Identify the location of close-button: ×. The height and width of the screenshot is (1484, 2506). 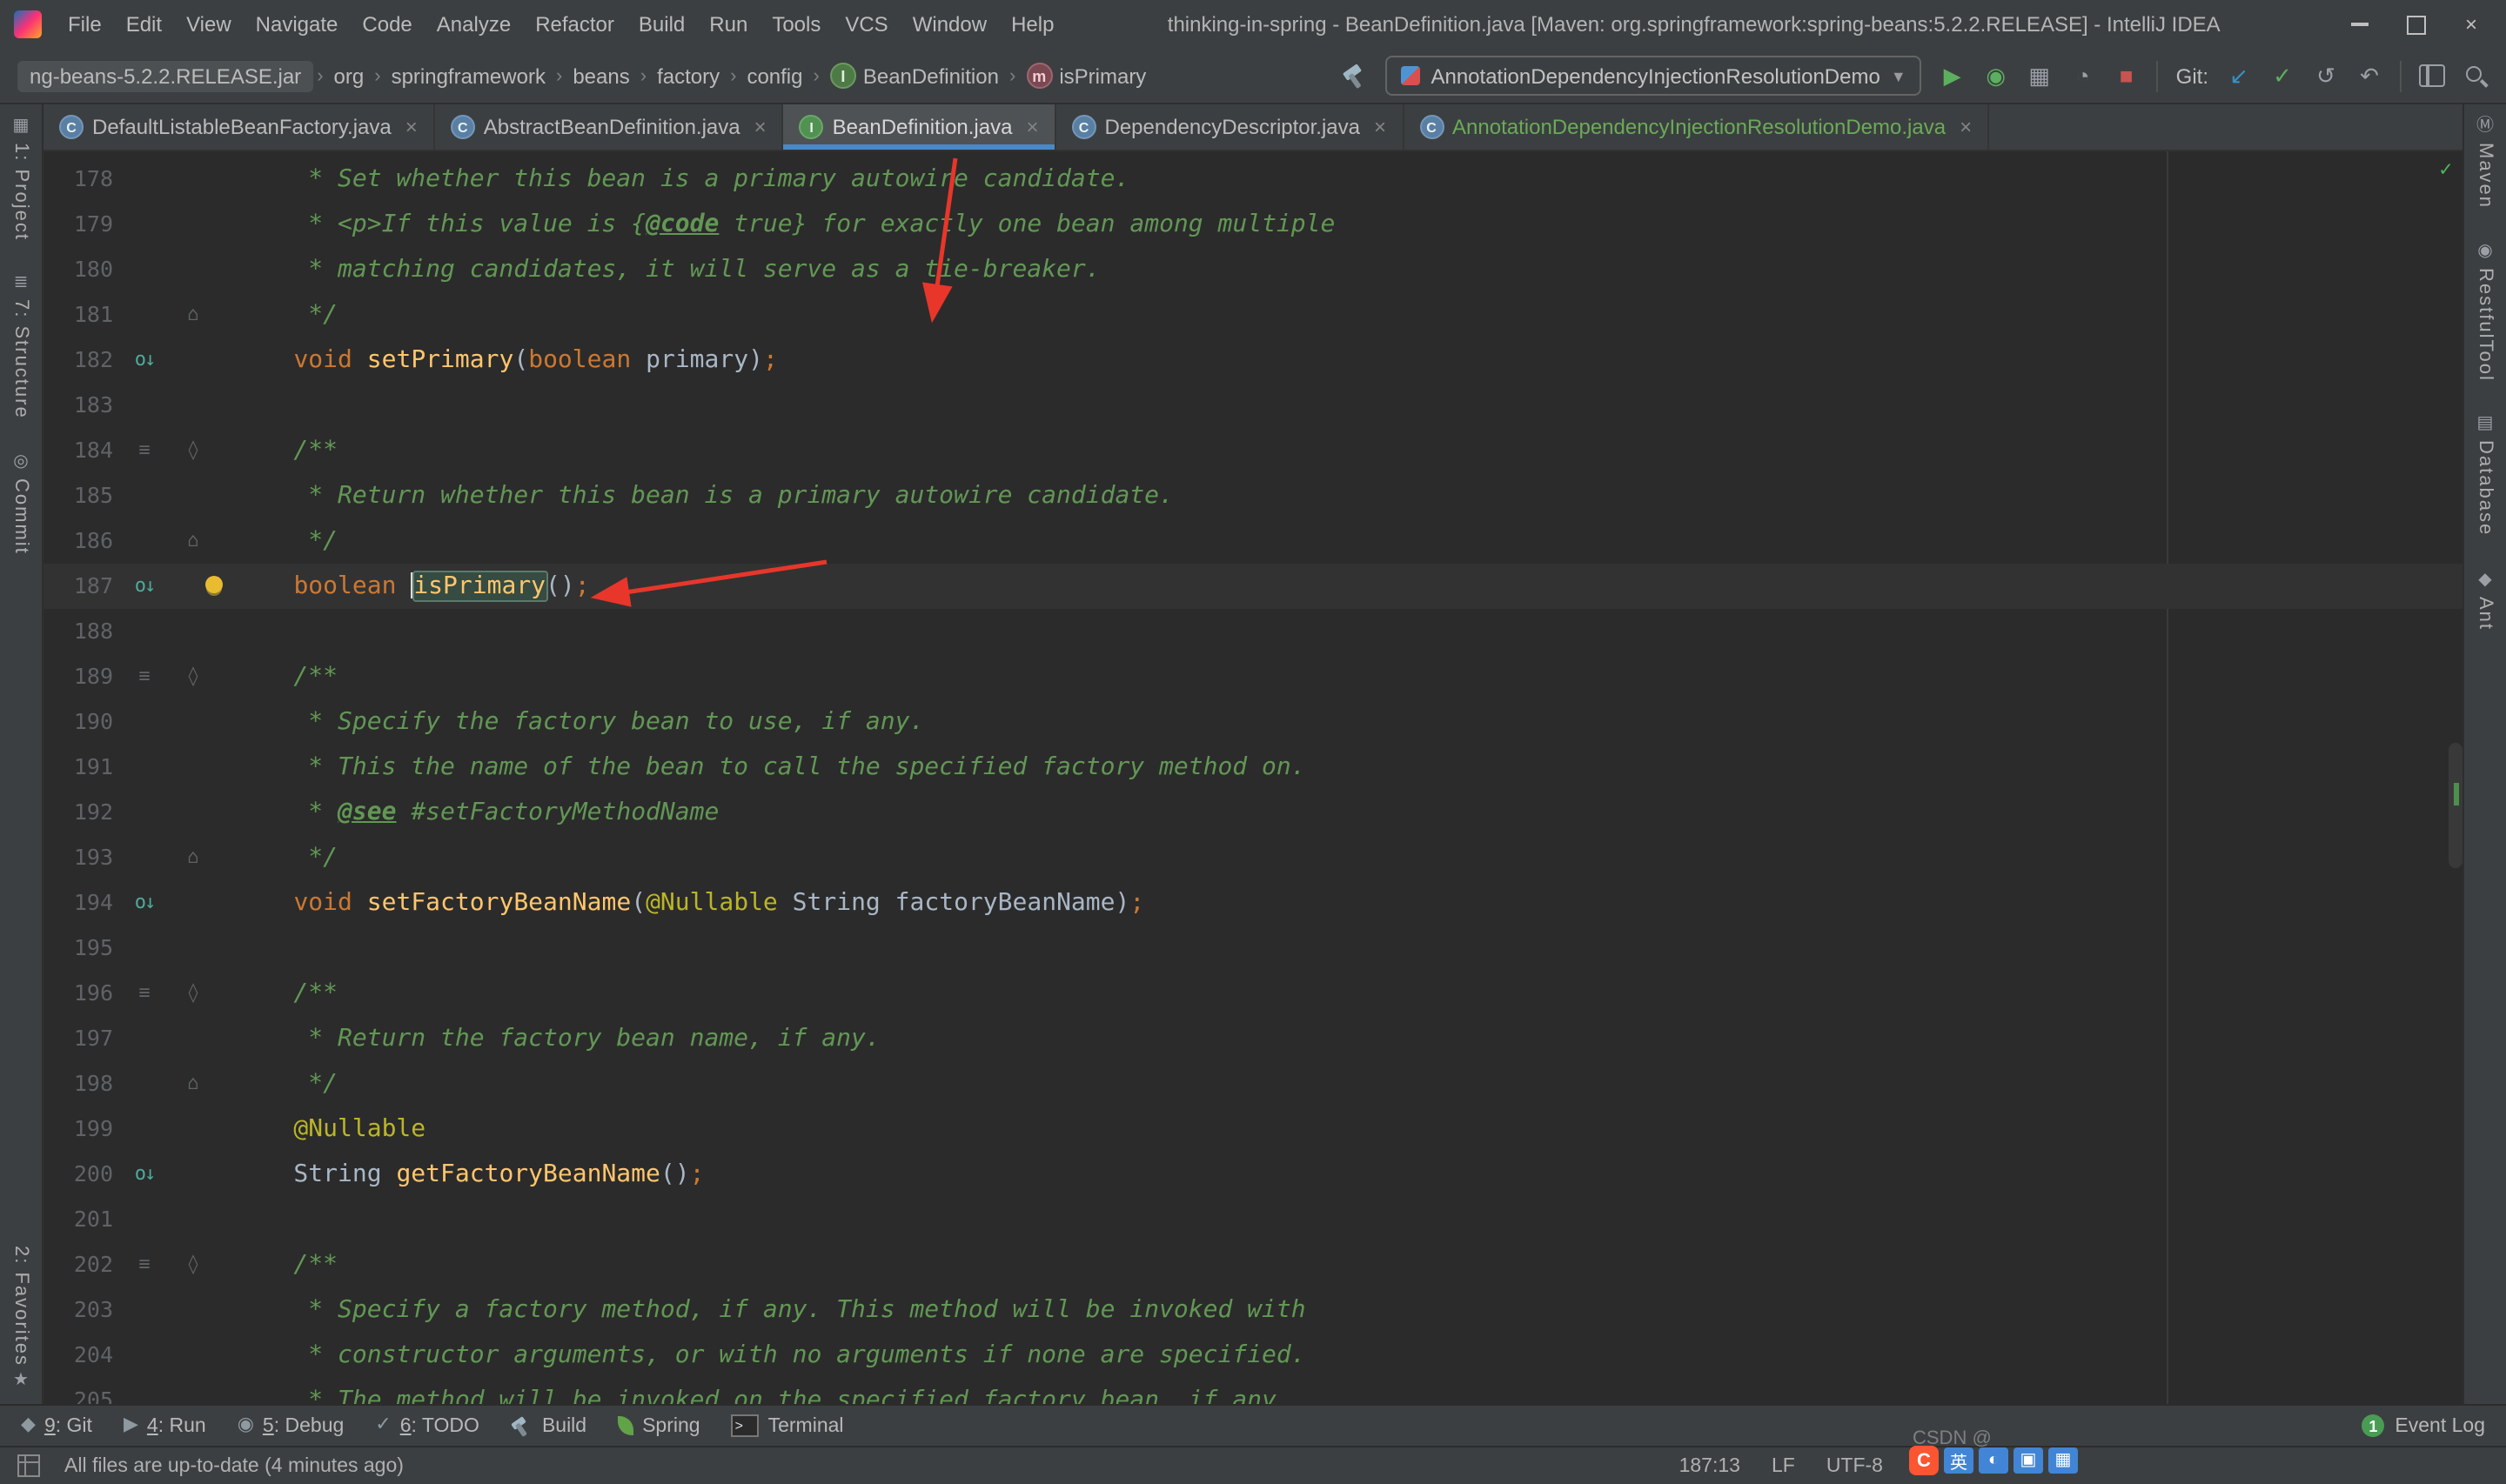
(2471, 24).